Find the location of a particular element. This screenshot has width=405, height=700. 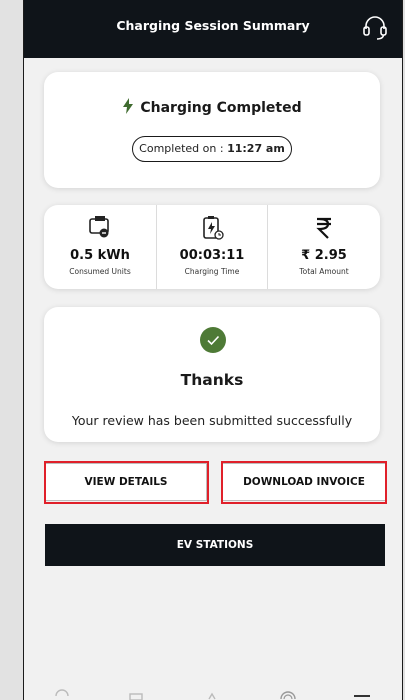

charger-plug-icon is located at coordinates (99, 227).